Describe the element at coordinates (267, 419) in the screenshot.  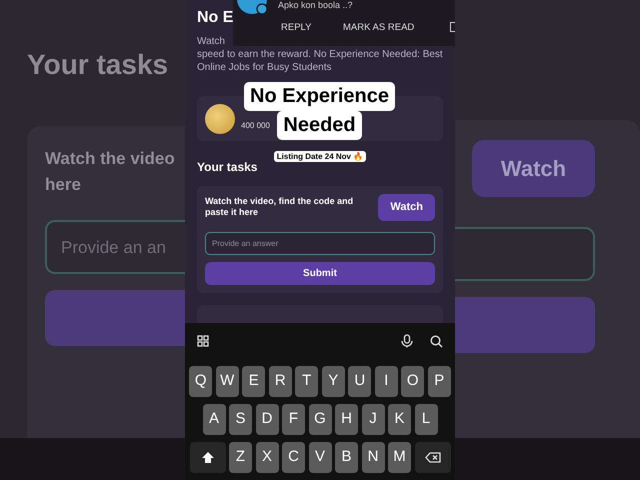
I see `keyboard-key: D` at that location.